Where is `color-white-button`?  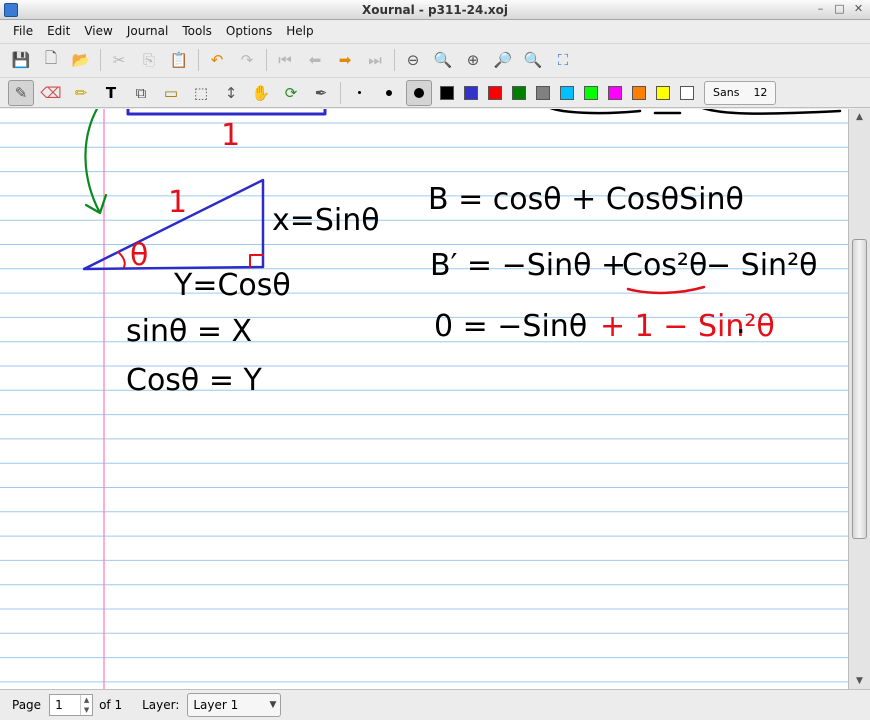
color-white-button is located at coordinates (687, 93).